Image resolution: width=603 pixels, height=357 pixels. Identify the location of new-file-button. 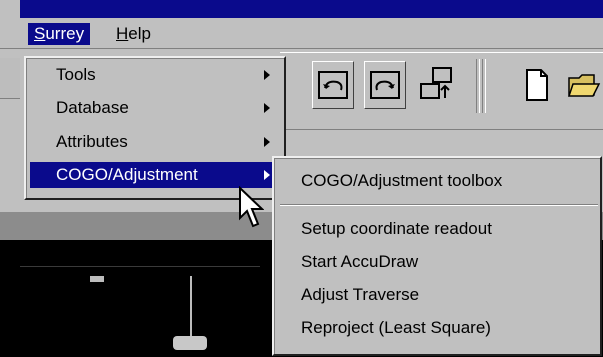
(537, 85).